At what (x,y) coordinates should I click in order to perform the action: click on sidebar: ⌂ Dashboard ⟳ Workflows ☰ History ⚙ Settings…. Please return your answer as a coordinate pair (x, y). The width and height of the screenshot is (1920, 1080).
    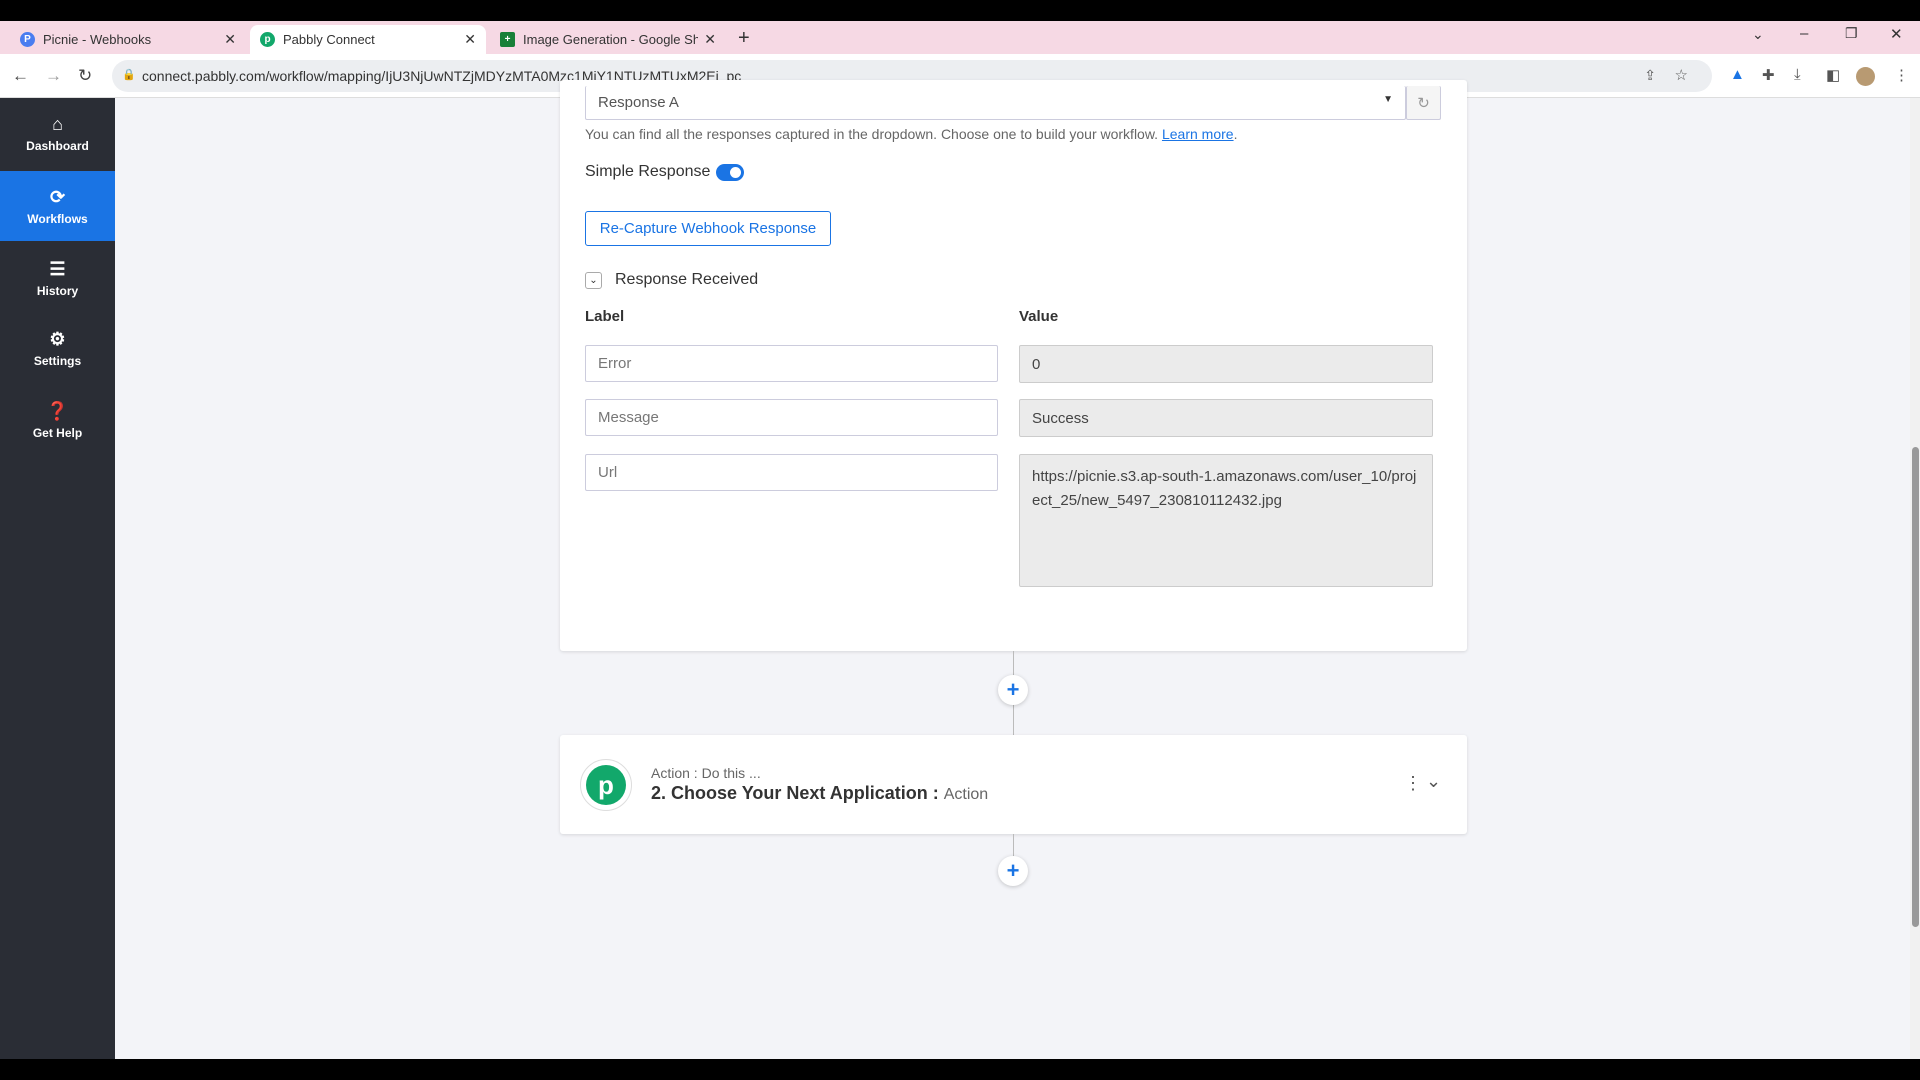
    Looking at the image, I should click on (57, 578).